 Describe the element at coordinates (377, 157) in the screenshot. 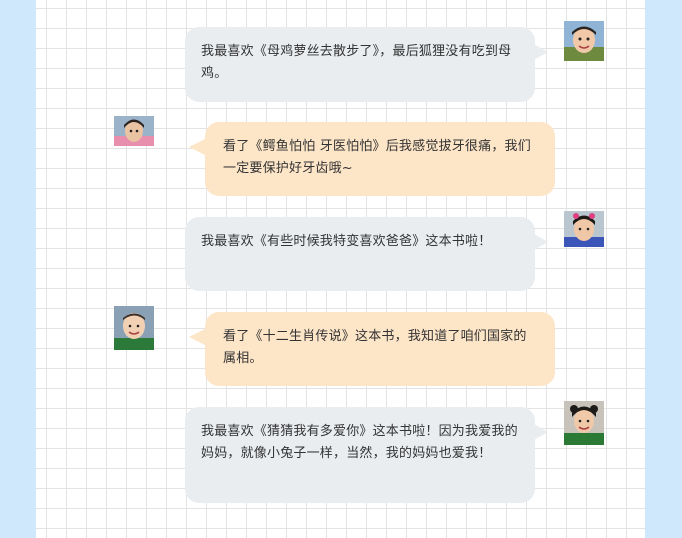

I see `chat-text-2: 看了《鳄鱼怕怕 牙医怕怕》后我感觉拔牙很痛，我们一定要保护好牙齿哦~` at that location.